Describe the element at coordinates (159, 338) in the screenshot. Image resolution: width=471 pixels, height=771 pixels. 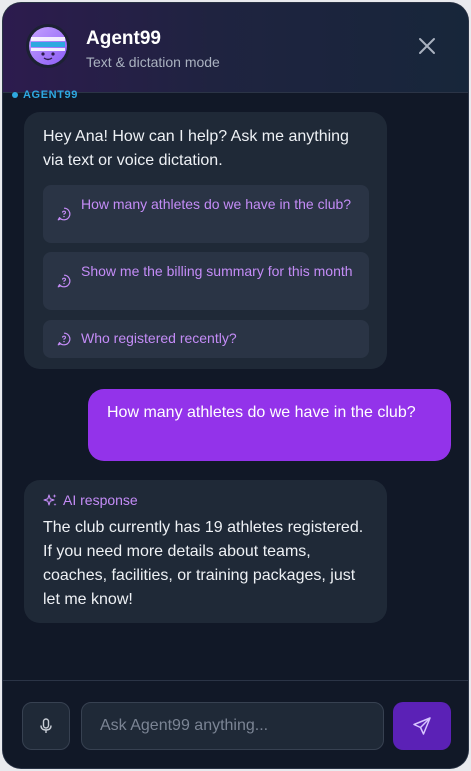
I see `suggestion-text: Who registered recently?` at that location.